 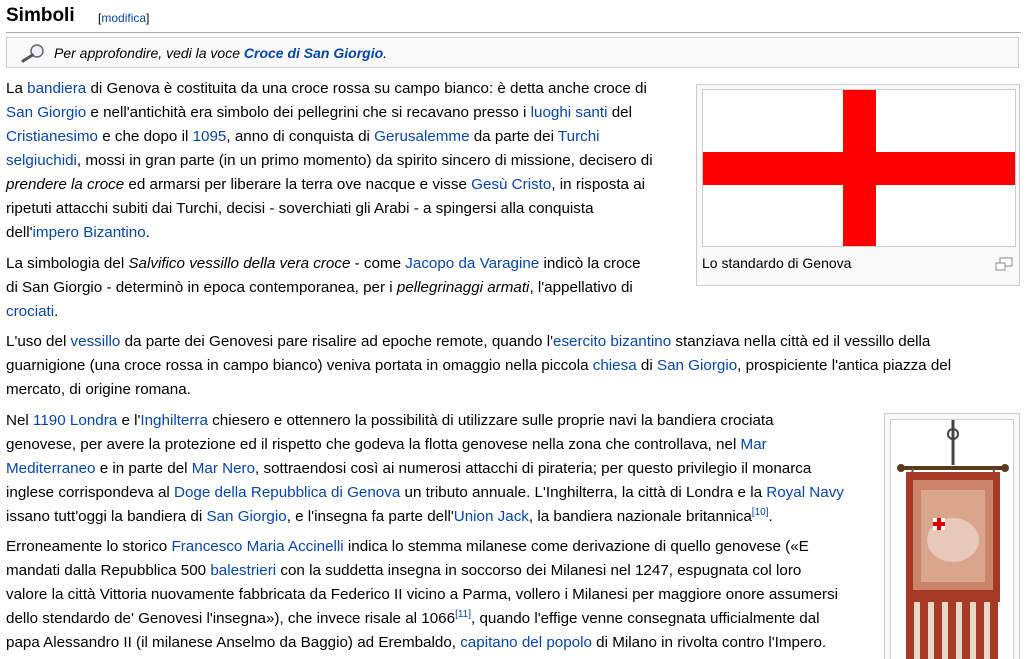 What do you see at coordinates (56, 88) in the screenshot?
I see `link-bandiera: bandiera` at bounding box center [56, 88].